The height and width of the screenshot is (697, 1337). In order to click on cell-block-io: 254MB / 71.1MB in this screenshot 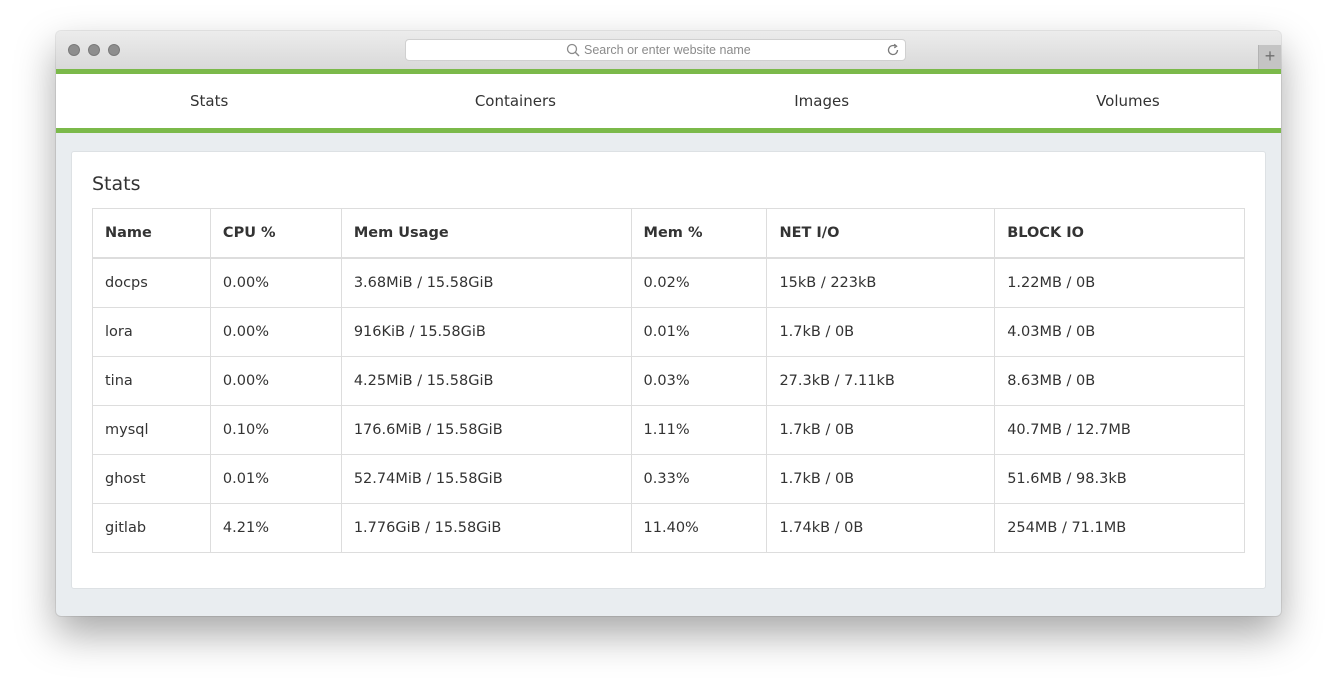, I will do `click(1119, 528)`.